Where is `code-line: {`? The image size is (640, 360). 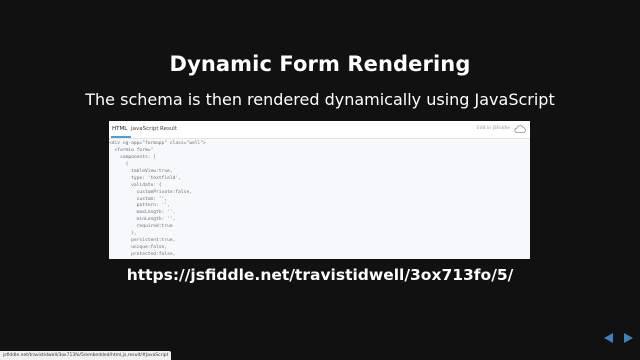 code-line: { is located at coordinates (119, 164).